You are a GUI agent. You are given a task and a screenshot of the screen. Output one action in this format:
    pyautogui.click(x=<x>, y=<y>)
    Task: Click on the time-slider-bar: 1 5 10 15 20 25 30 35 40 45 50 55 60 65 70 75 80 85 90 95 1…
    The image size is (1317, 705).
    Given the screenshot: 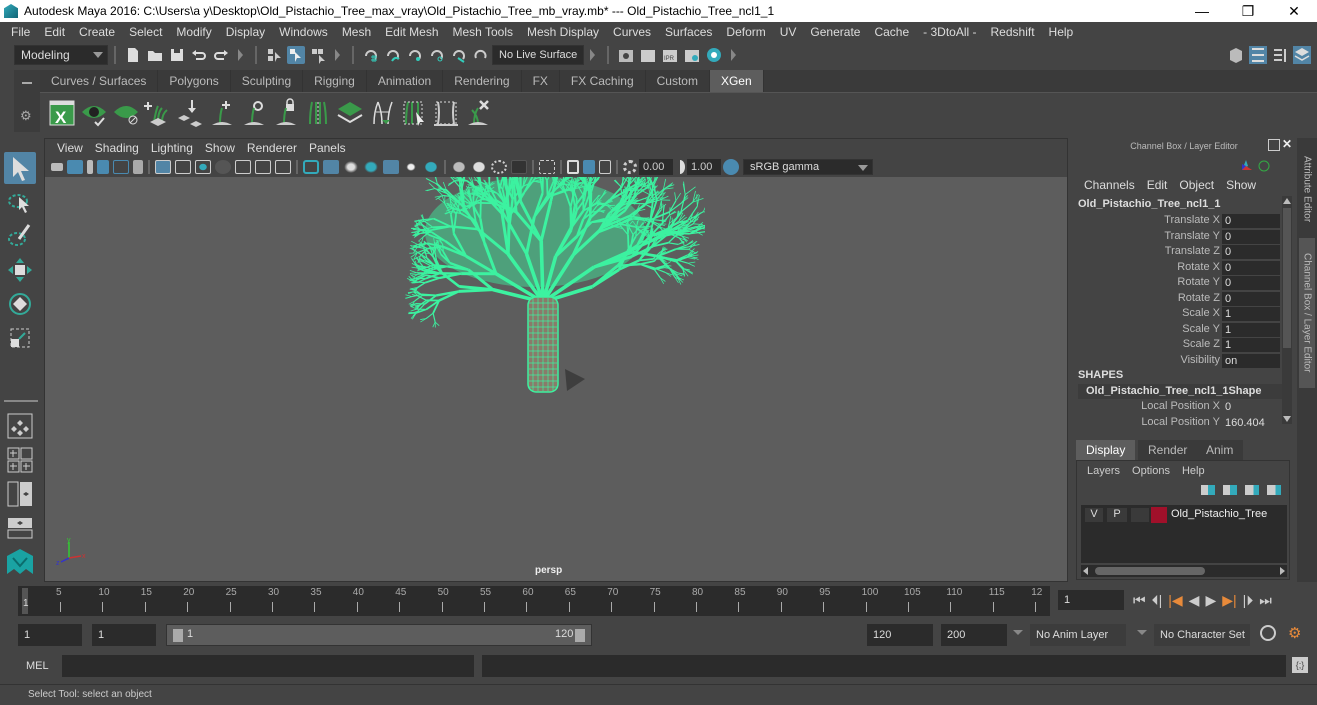 What is the action you would take?
    pyautogui.click(x=534, y=601)
    